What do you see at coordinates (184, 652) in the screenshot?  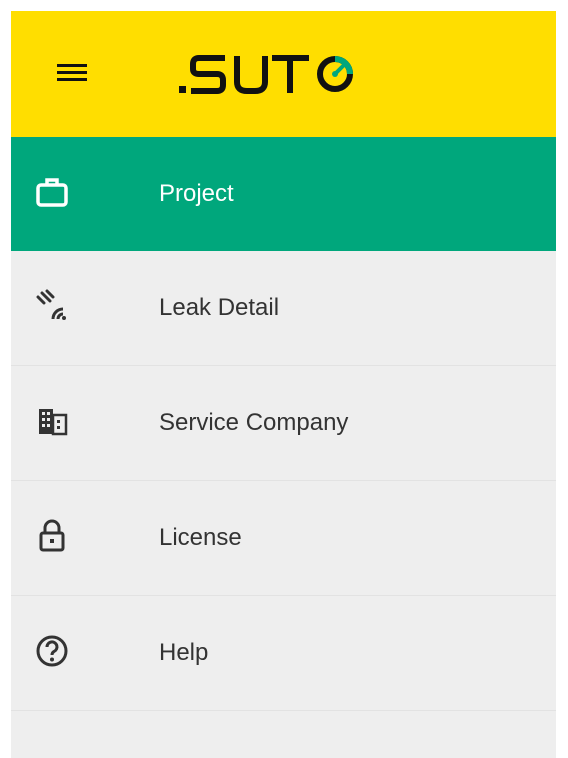 I see `menu-item-label: Help` at bounding box center [184, 652].